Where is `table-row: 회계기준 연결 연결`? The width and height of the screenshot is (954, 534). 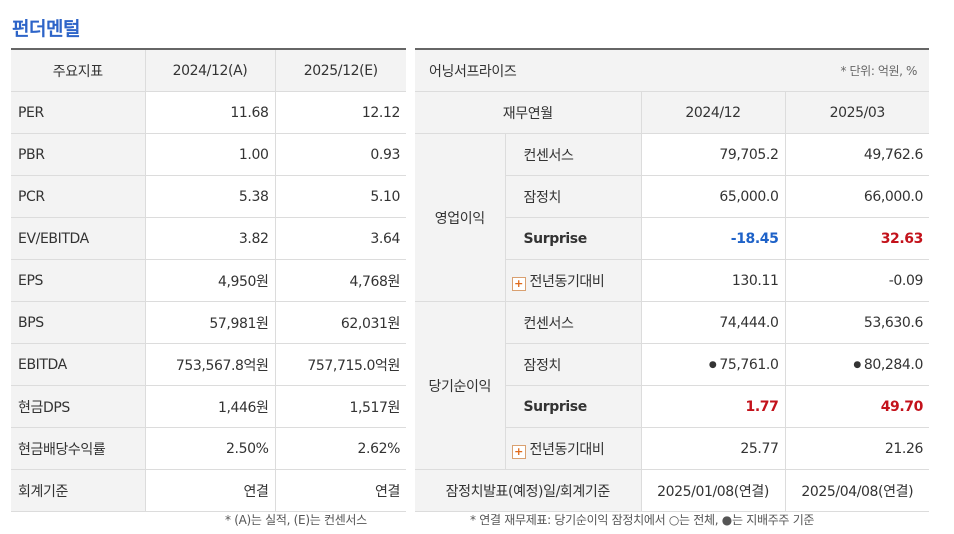 table-row: 회계기준 연결 연결 is located at coordinates (208, 490).